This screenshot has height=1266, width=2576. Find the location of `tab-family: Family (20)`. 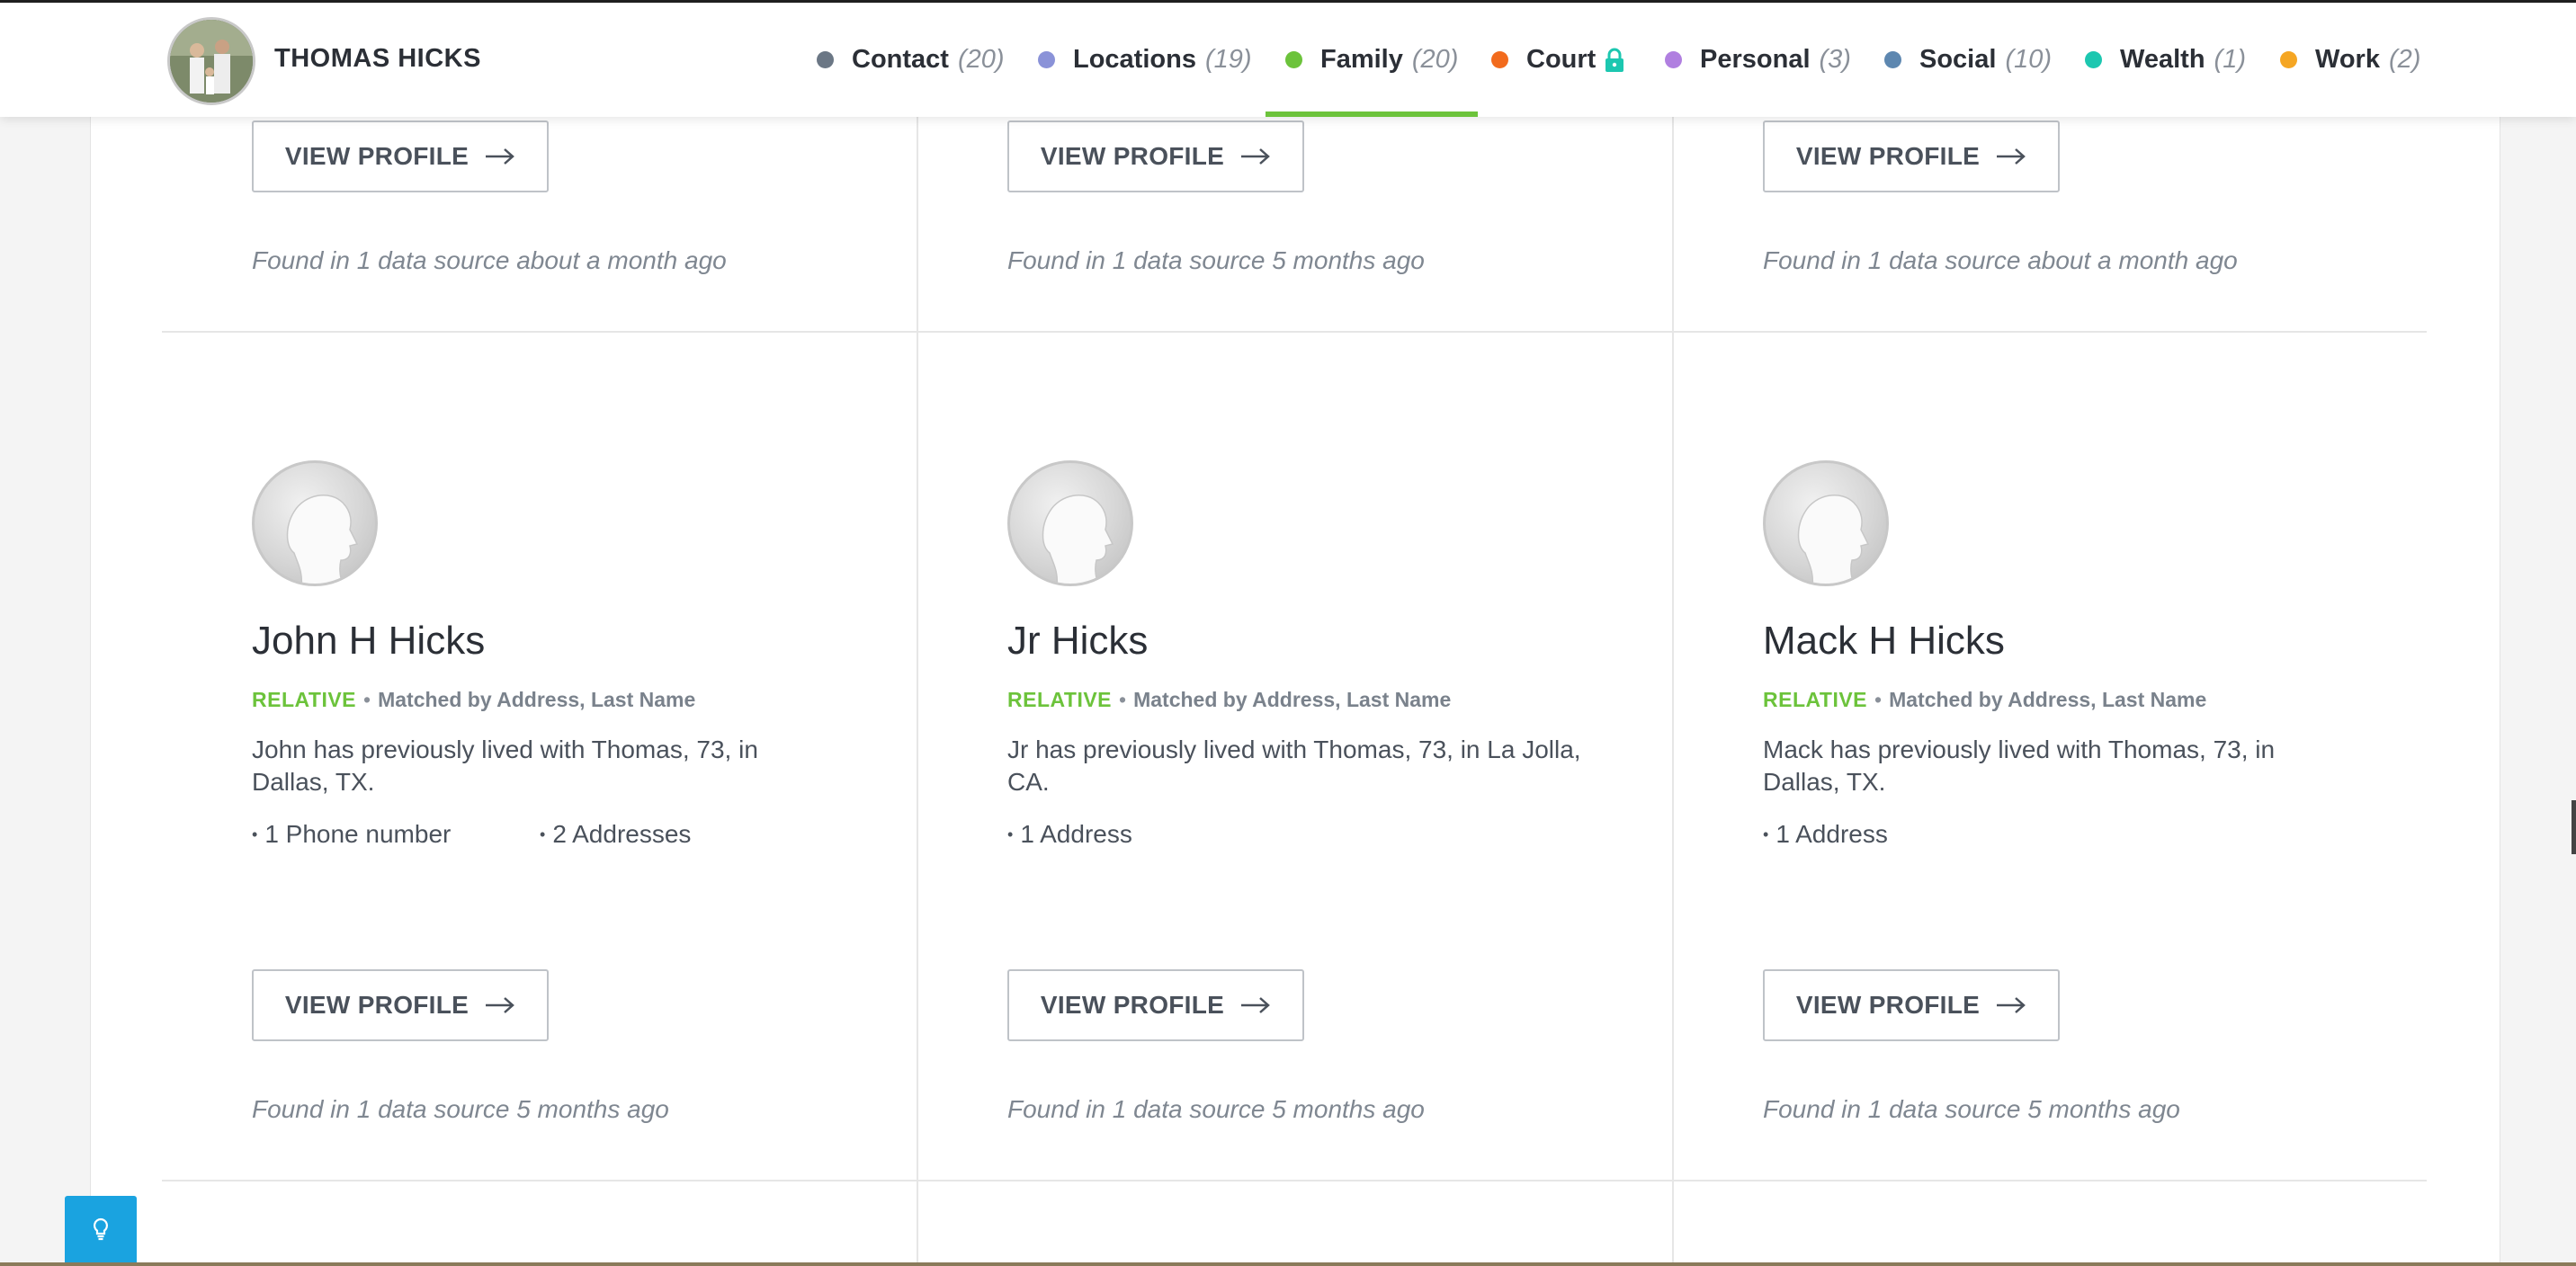

tab-family: Family (20) is located at coordinates (1372, 60).